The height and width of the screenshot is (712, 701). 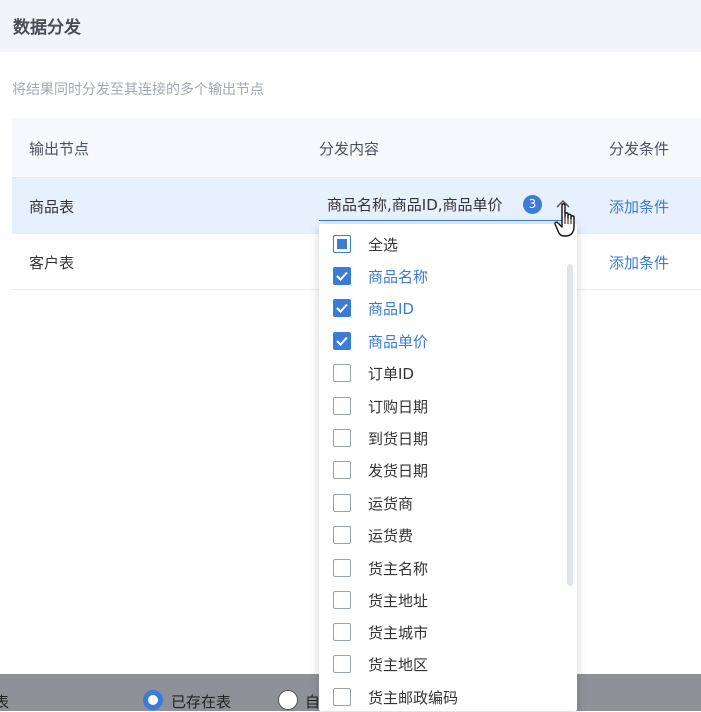 What do you see at coordinates (349, 149) in the screenshot?
I see `column-header-content: 分发内容` at bounding box center [349, 149].